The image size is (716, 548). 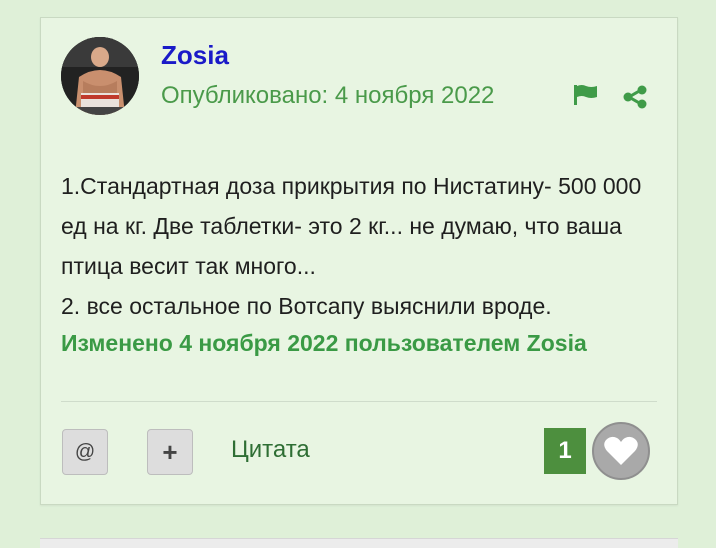 I want to click on flag-icon, so click(x=585, y=95).